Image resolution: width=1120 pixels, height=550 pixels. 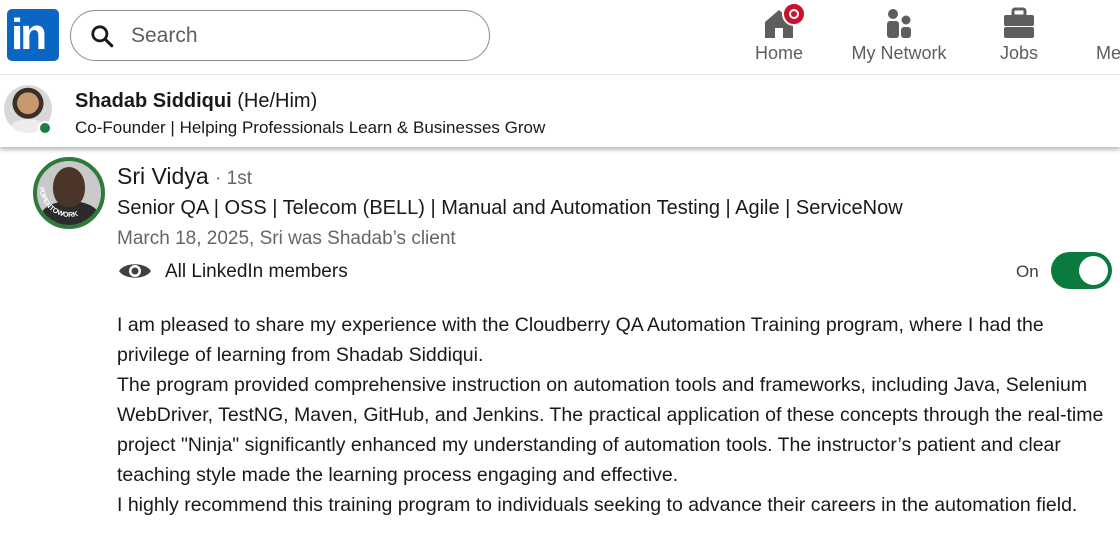 I want to click on visibility-toggle, so click(x=1081, y=270).